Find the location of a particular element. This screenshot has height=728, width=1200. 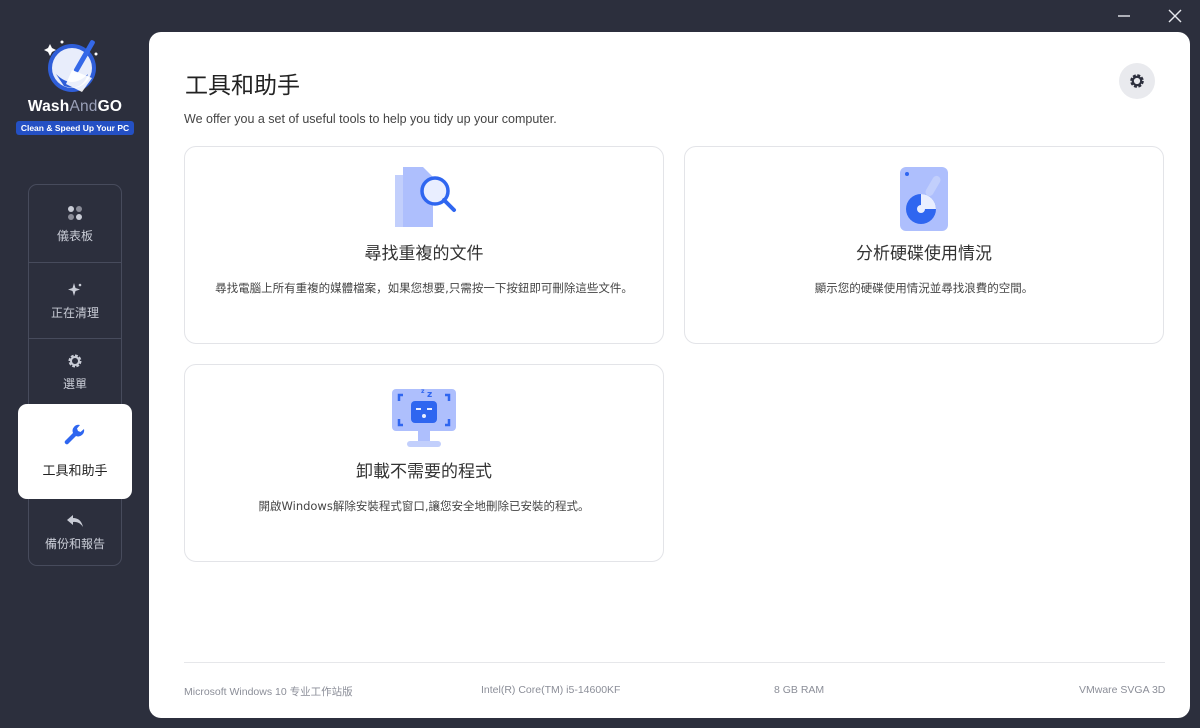

sidebar-item-label: 儀表板 is located at coordinates (74, 235).